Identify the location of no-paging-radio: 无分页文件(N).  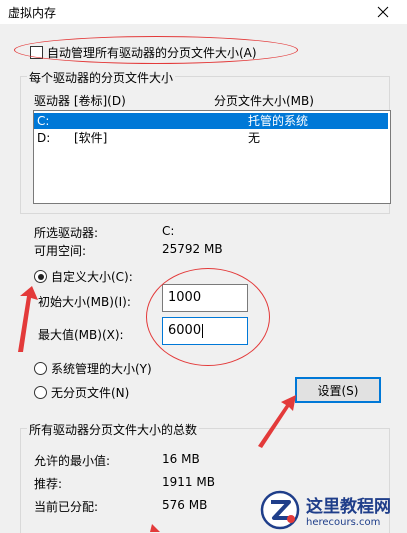
(81, 392).